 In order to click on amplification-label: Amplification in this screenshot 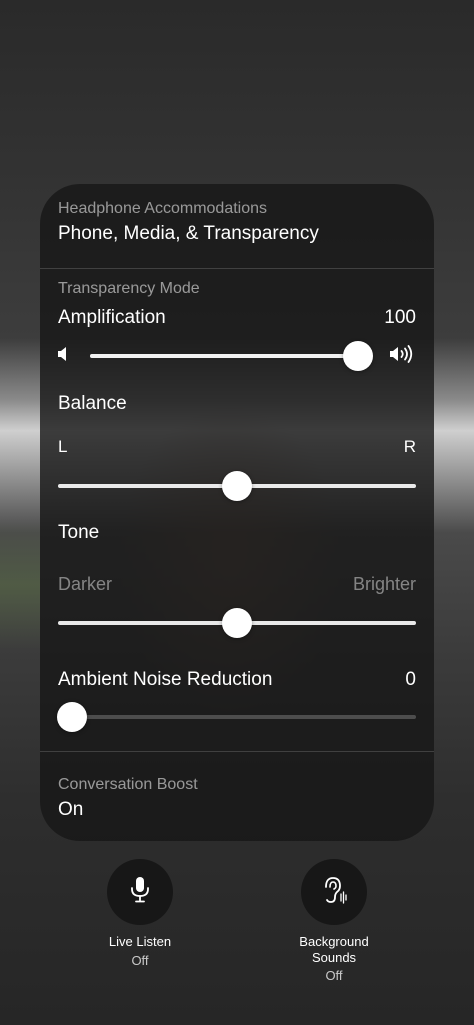, I will do `click(112, 317)`.